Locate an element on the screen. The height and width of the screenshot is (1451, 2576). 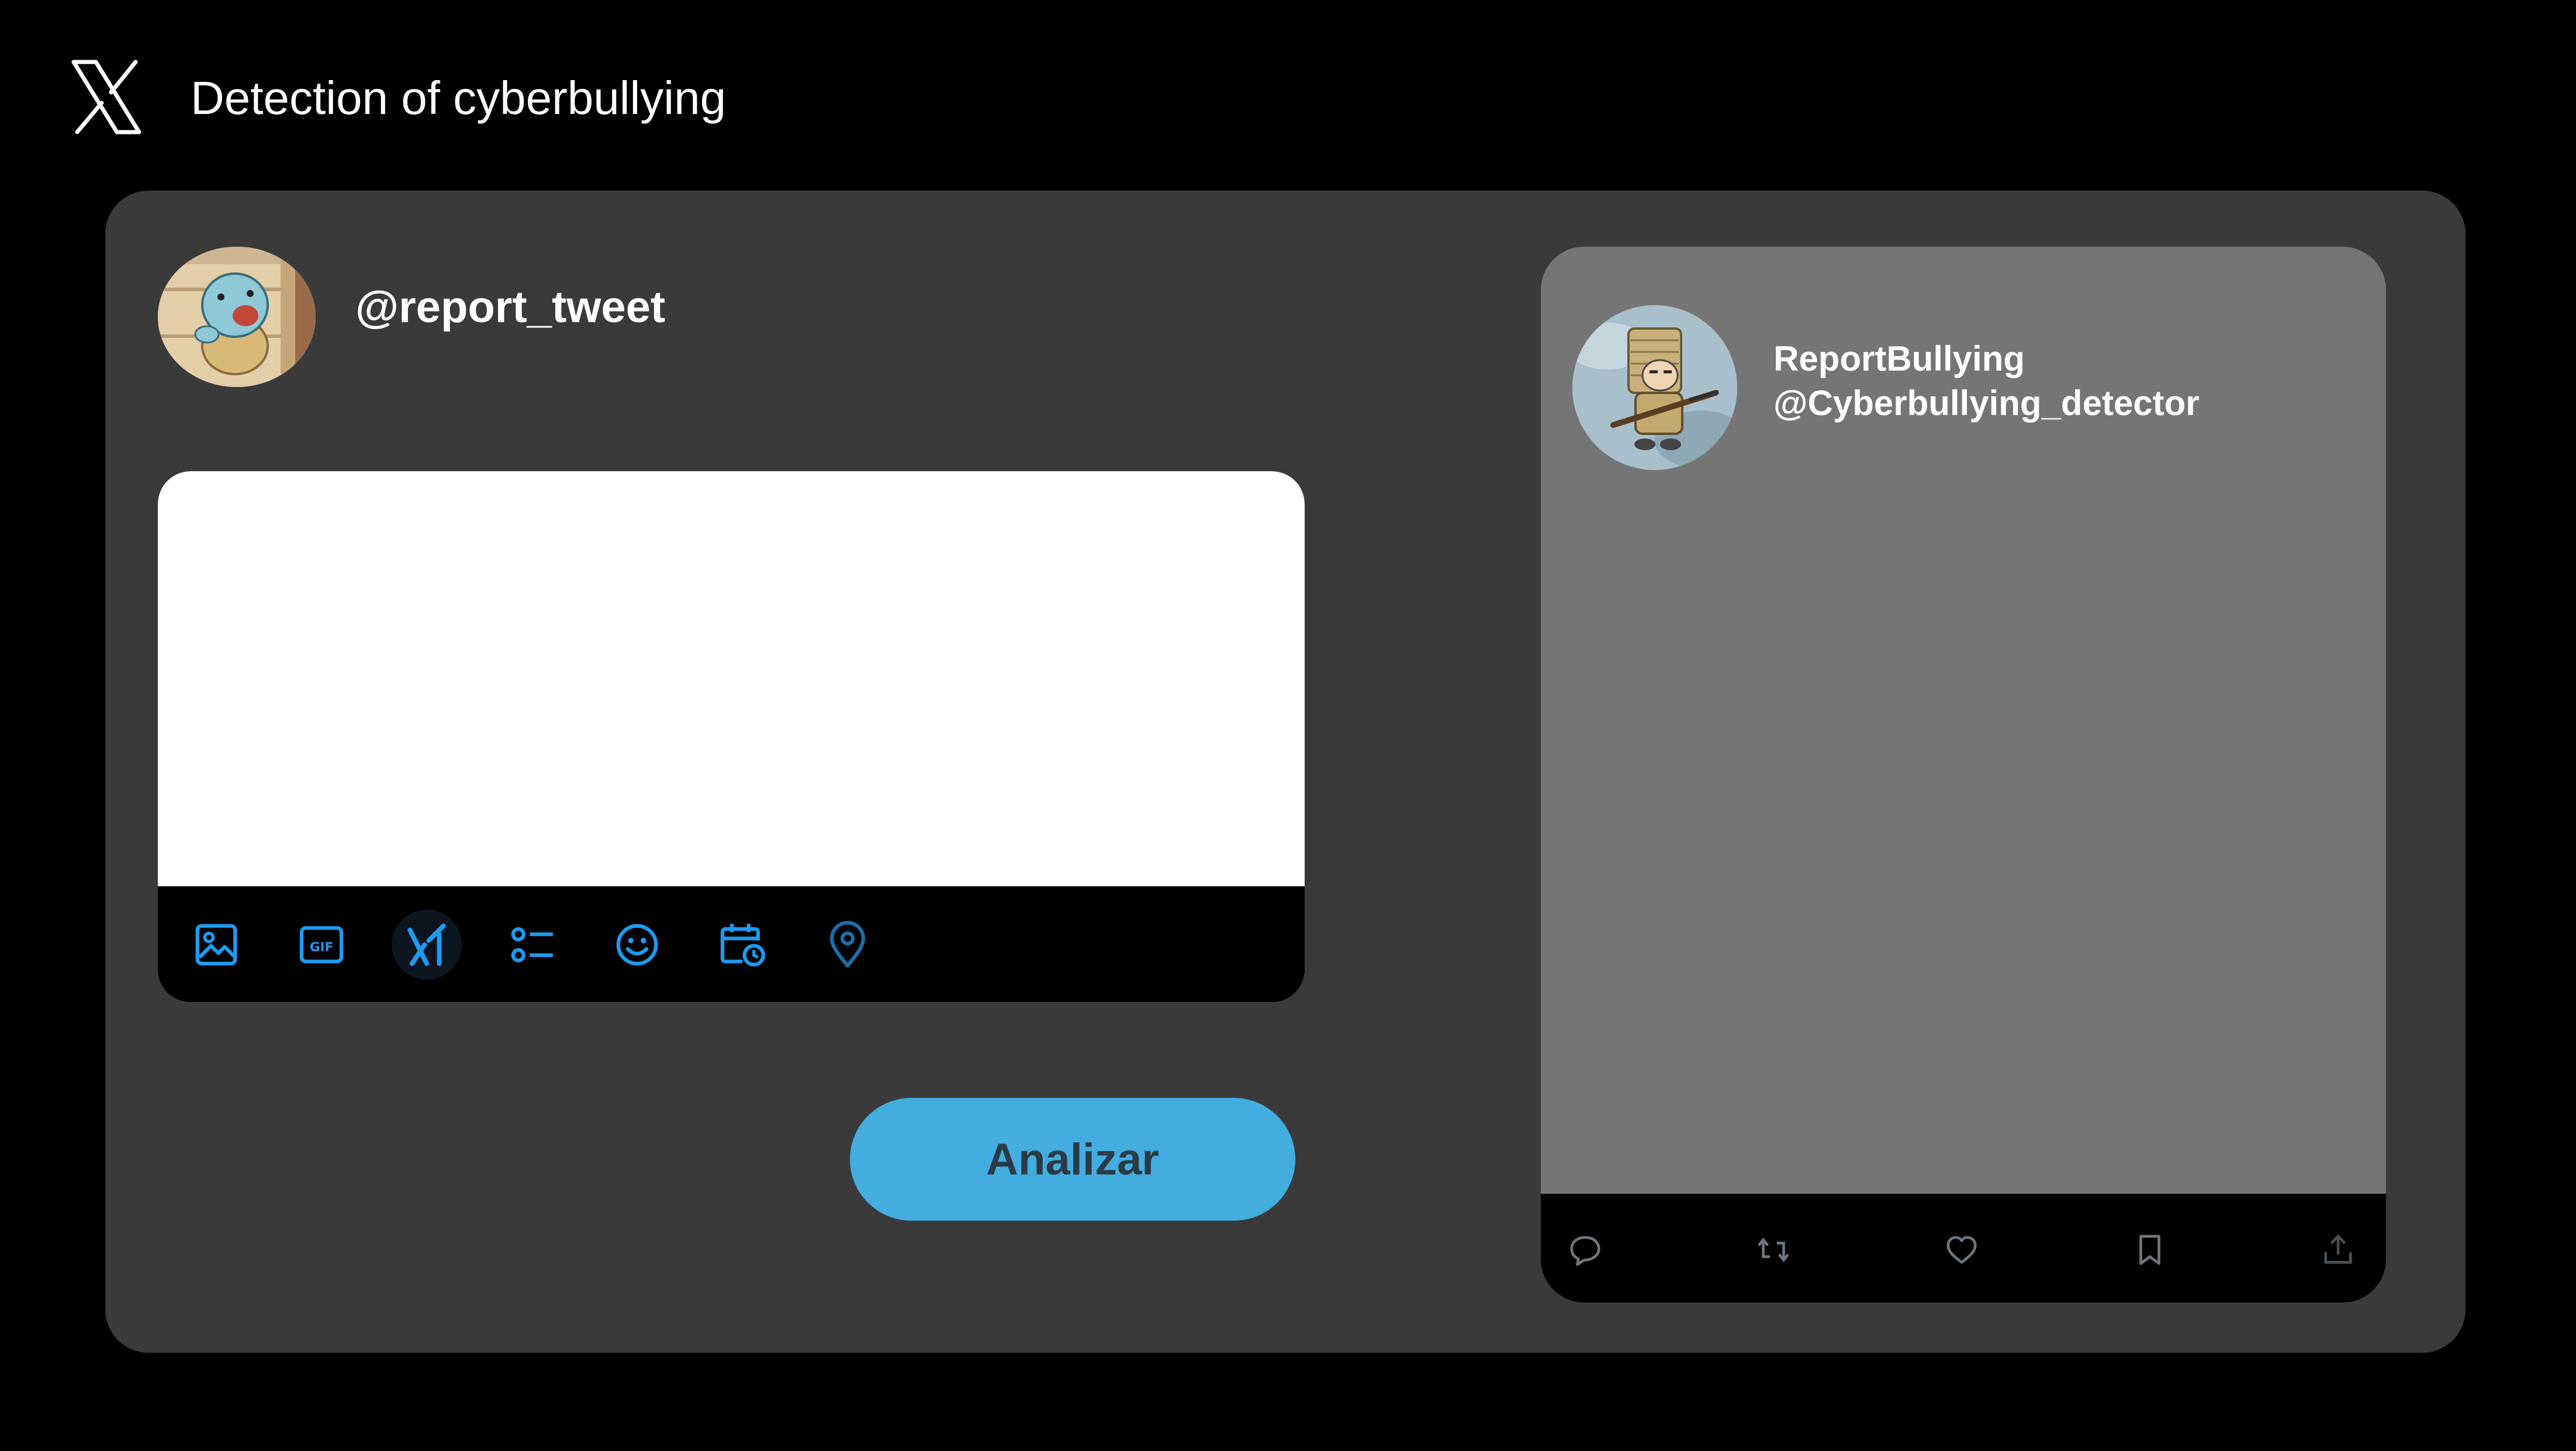
like-icon is located at coordinates (1961, 1250).